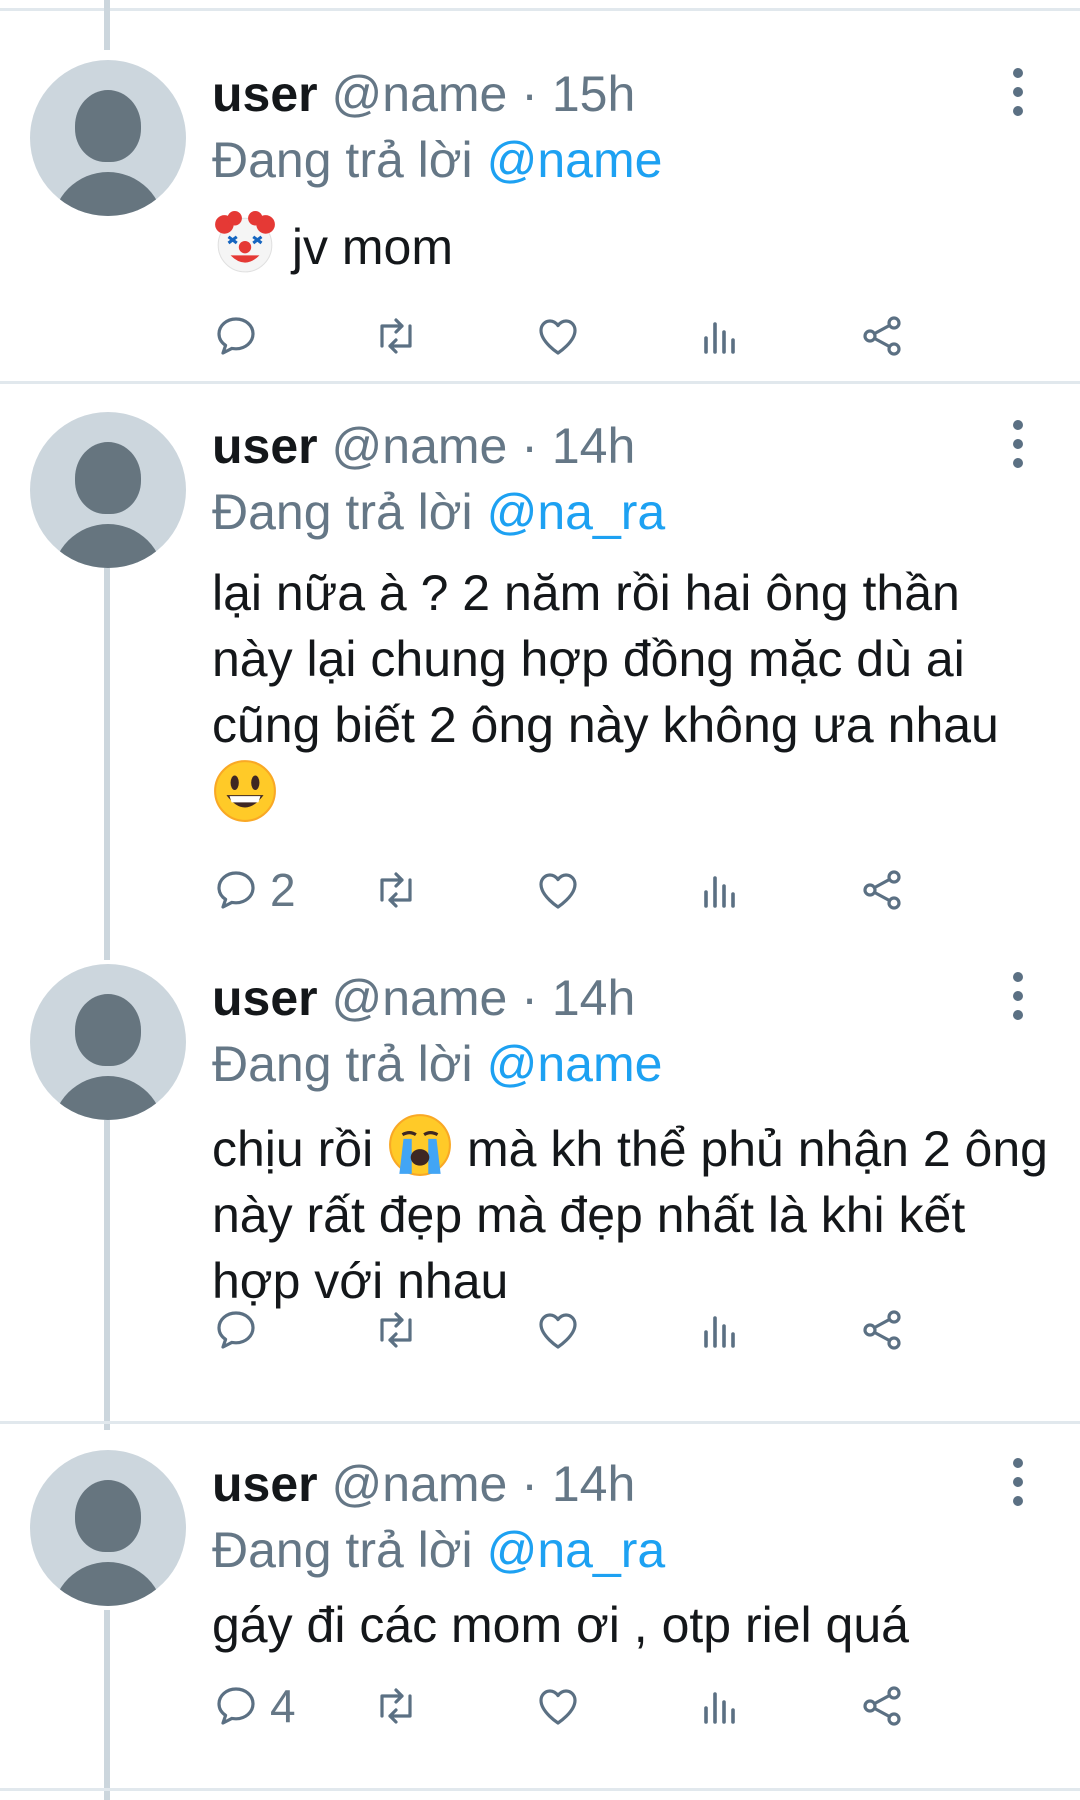 The width and height of the screenshot is (1080, 1800). I want to click on tweet-text-after: jv mom, so click(365, 247).